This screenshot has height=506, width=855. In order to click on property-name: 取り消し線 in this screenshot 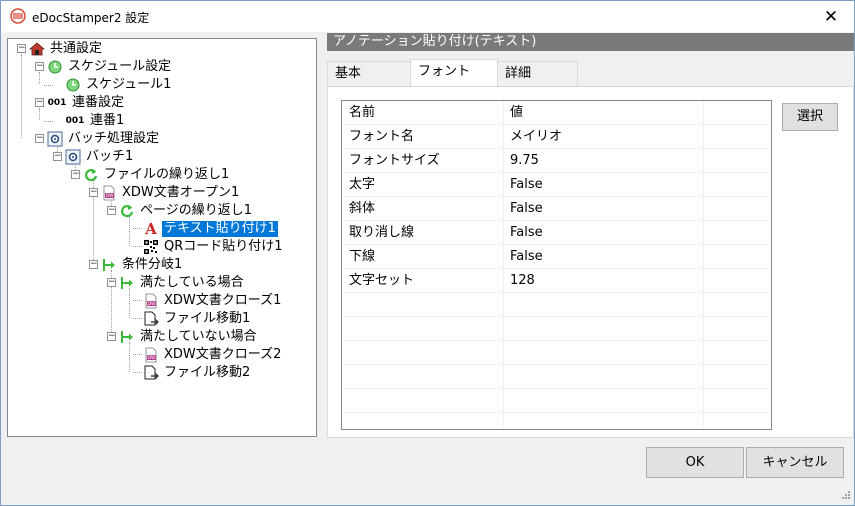, I will do `click(382, 232)`.